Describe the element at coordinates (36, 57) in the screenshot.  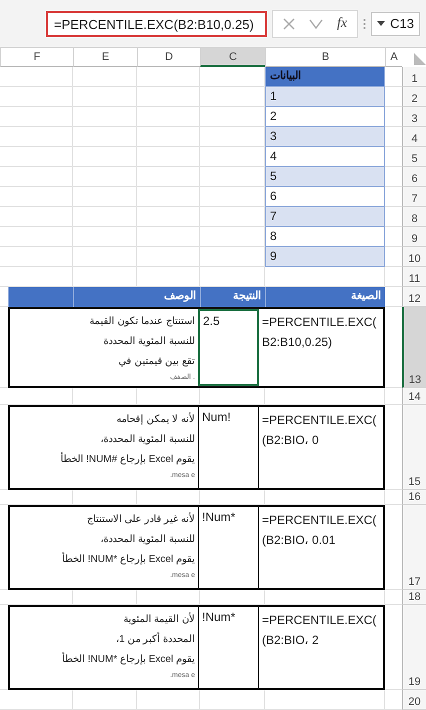
I see `column-header: F` at that location.